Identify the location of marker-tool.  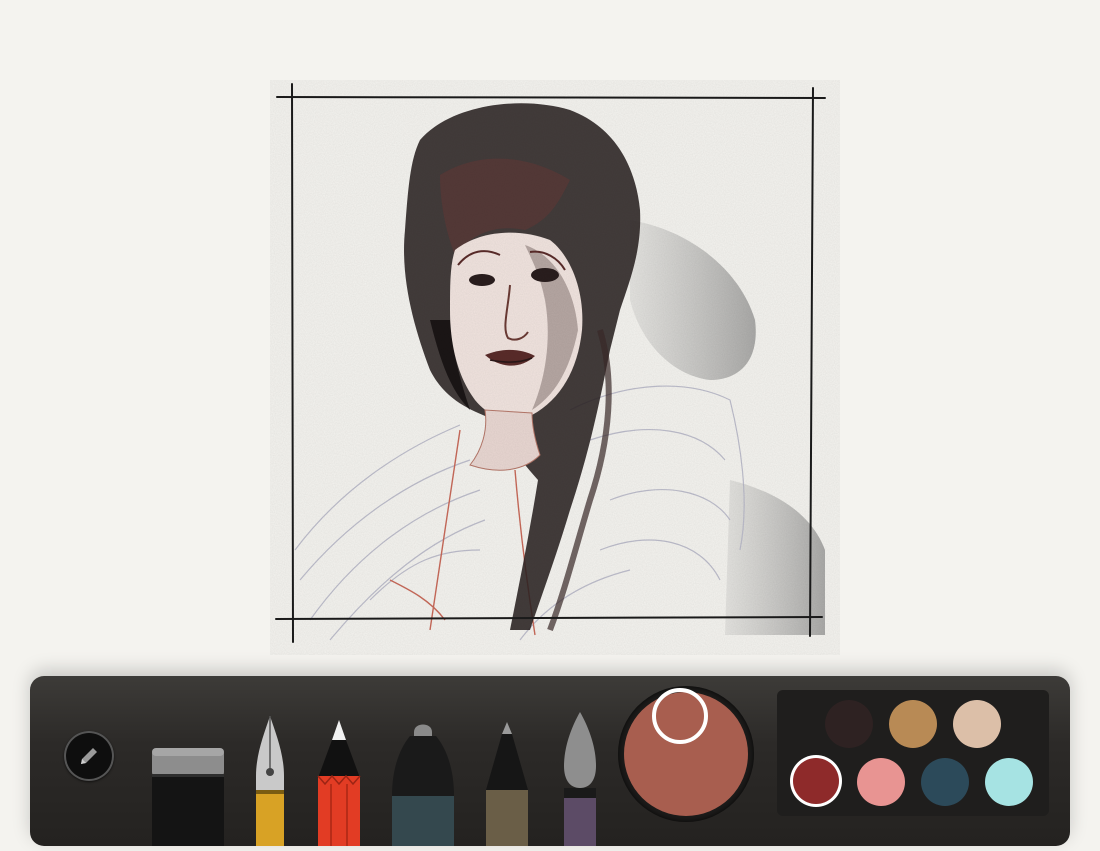
(423, 782).